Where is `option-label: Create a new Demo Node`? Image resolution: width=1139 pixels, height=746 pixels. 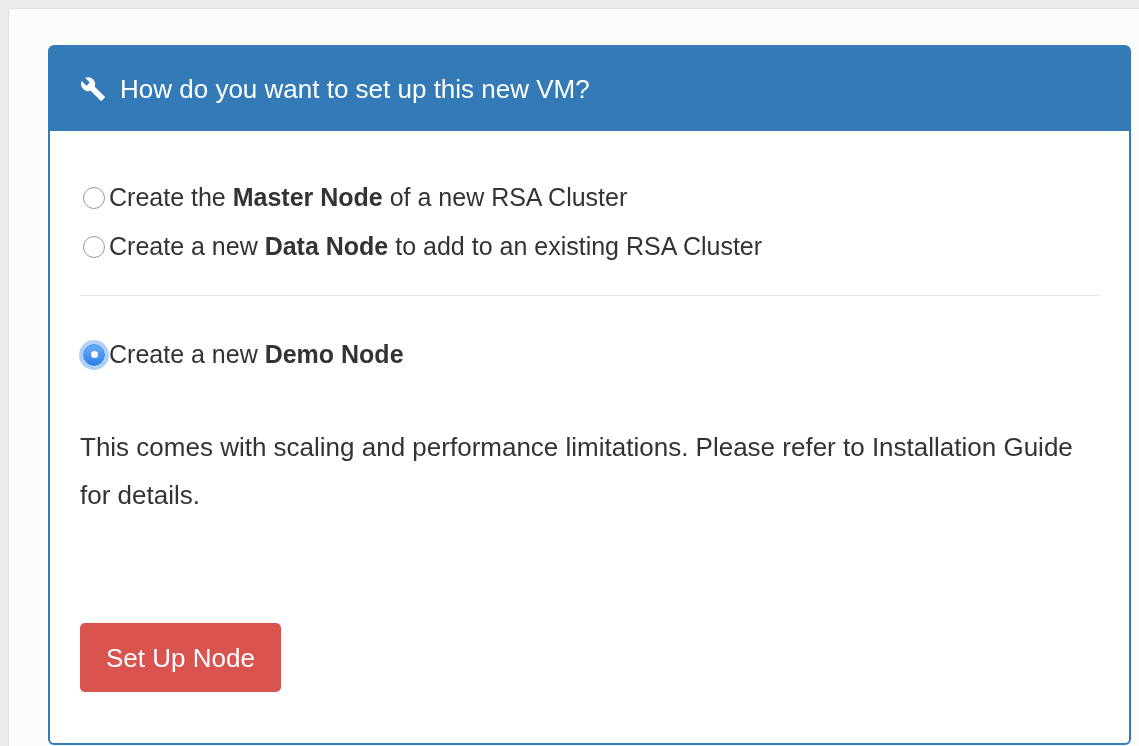 option-label: Create a new Demo Node is located at coordinates (256, 354).